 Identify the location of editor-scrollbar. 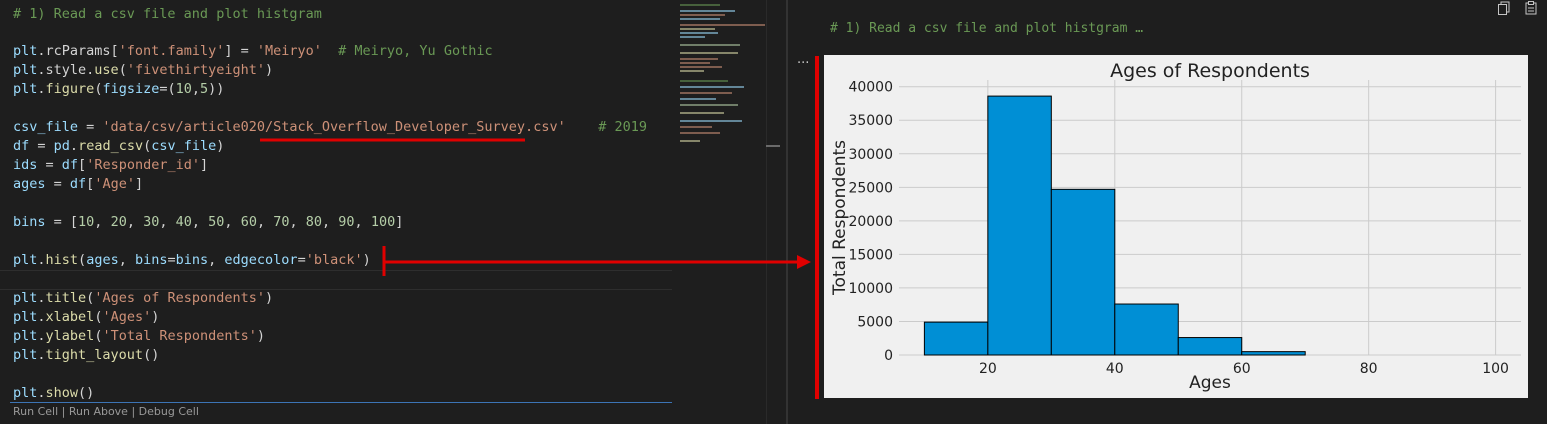
(773, 212).